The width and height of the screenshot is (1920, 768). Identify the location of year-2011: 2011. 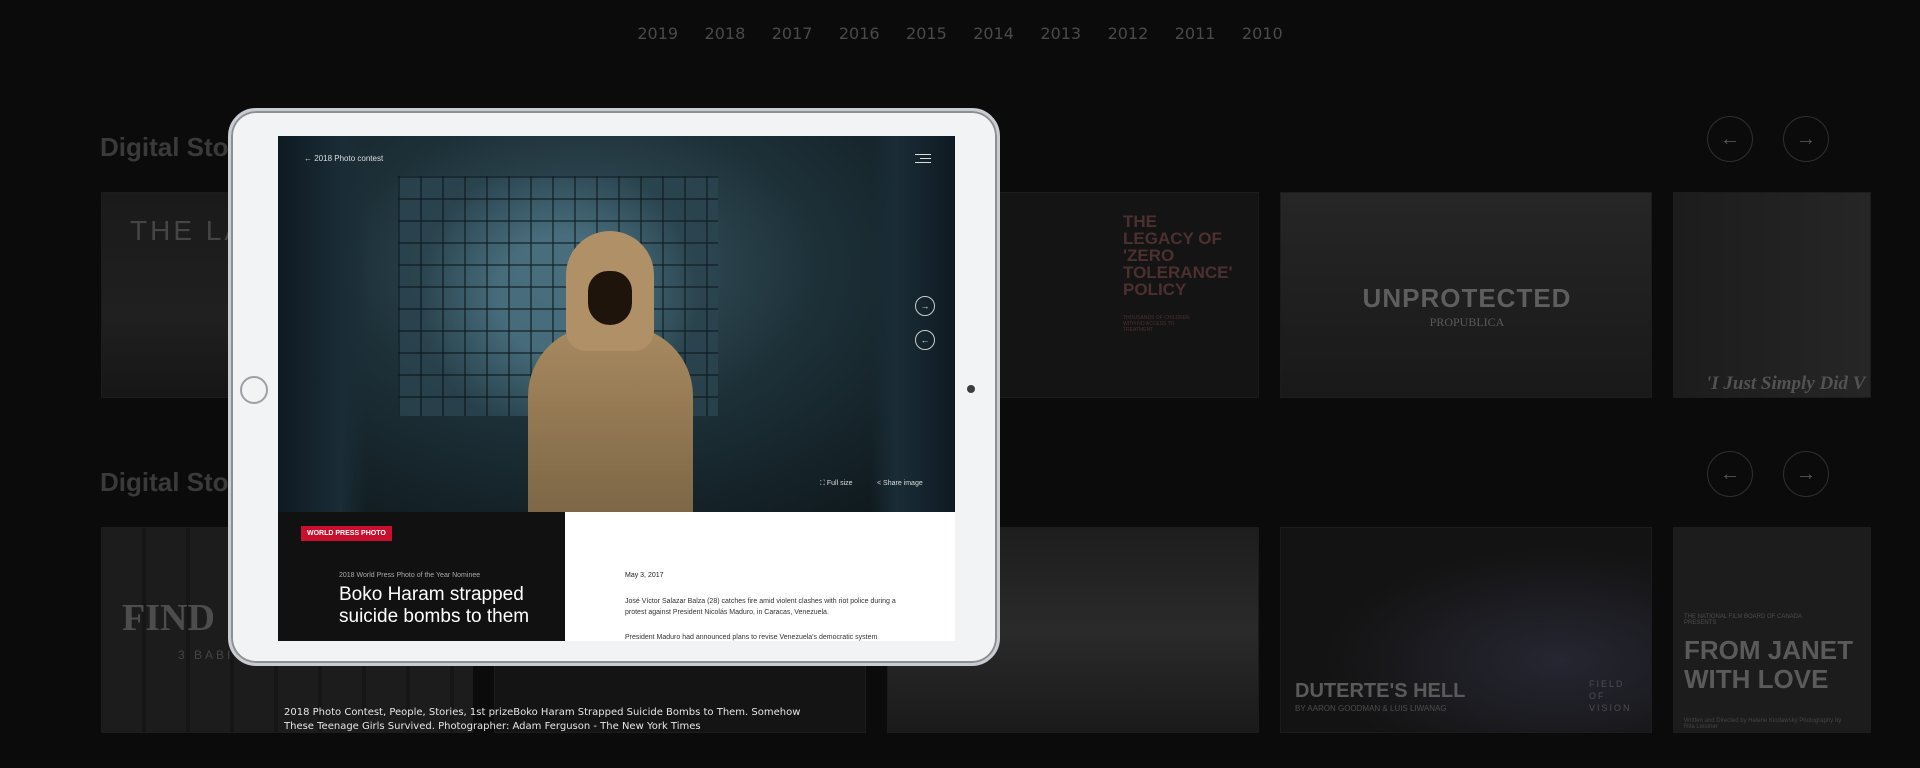
(1195, 33).